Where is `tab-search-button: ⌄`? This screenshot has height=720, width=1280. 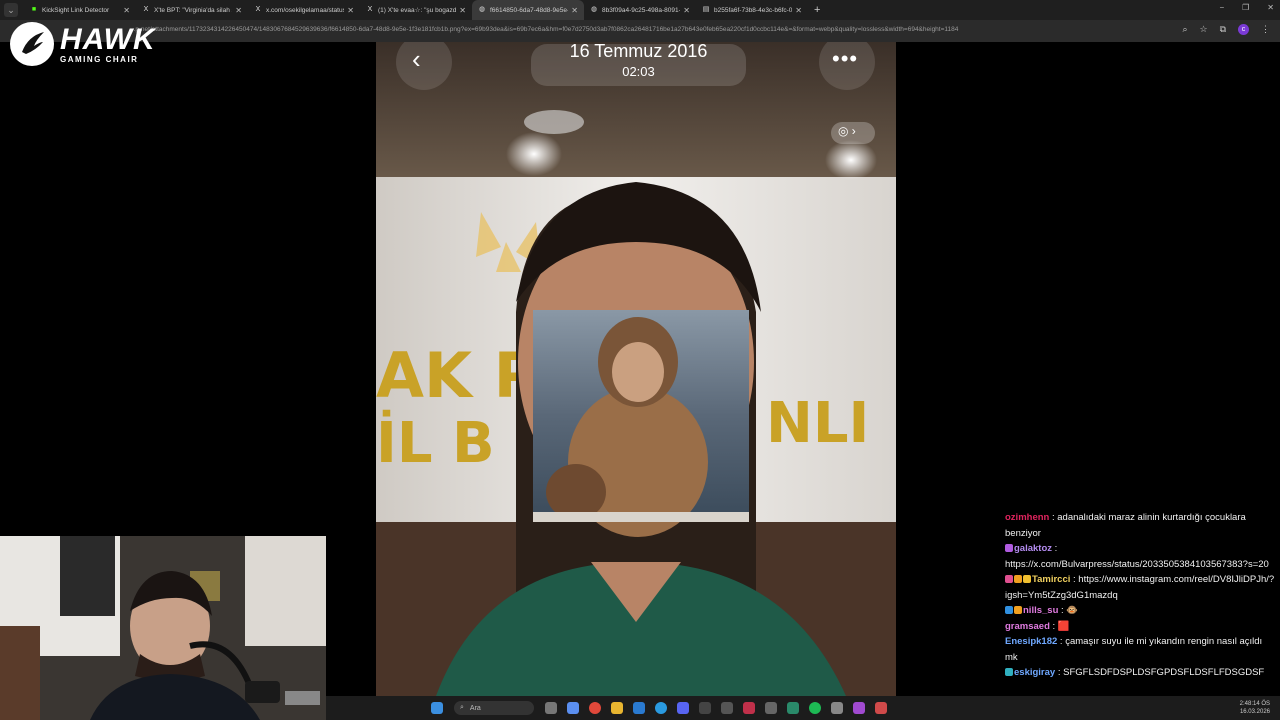
tab-search-button: ⌄ is located at coordinates (11, 10).